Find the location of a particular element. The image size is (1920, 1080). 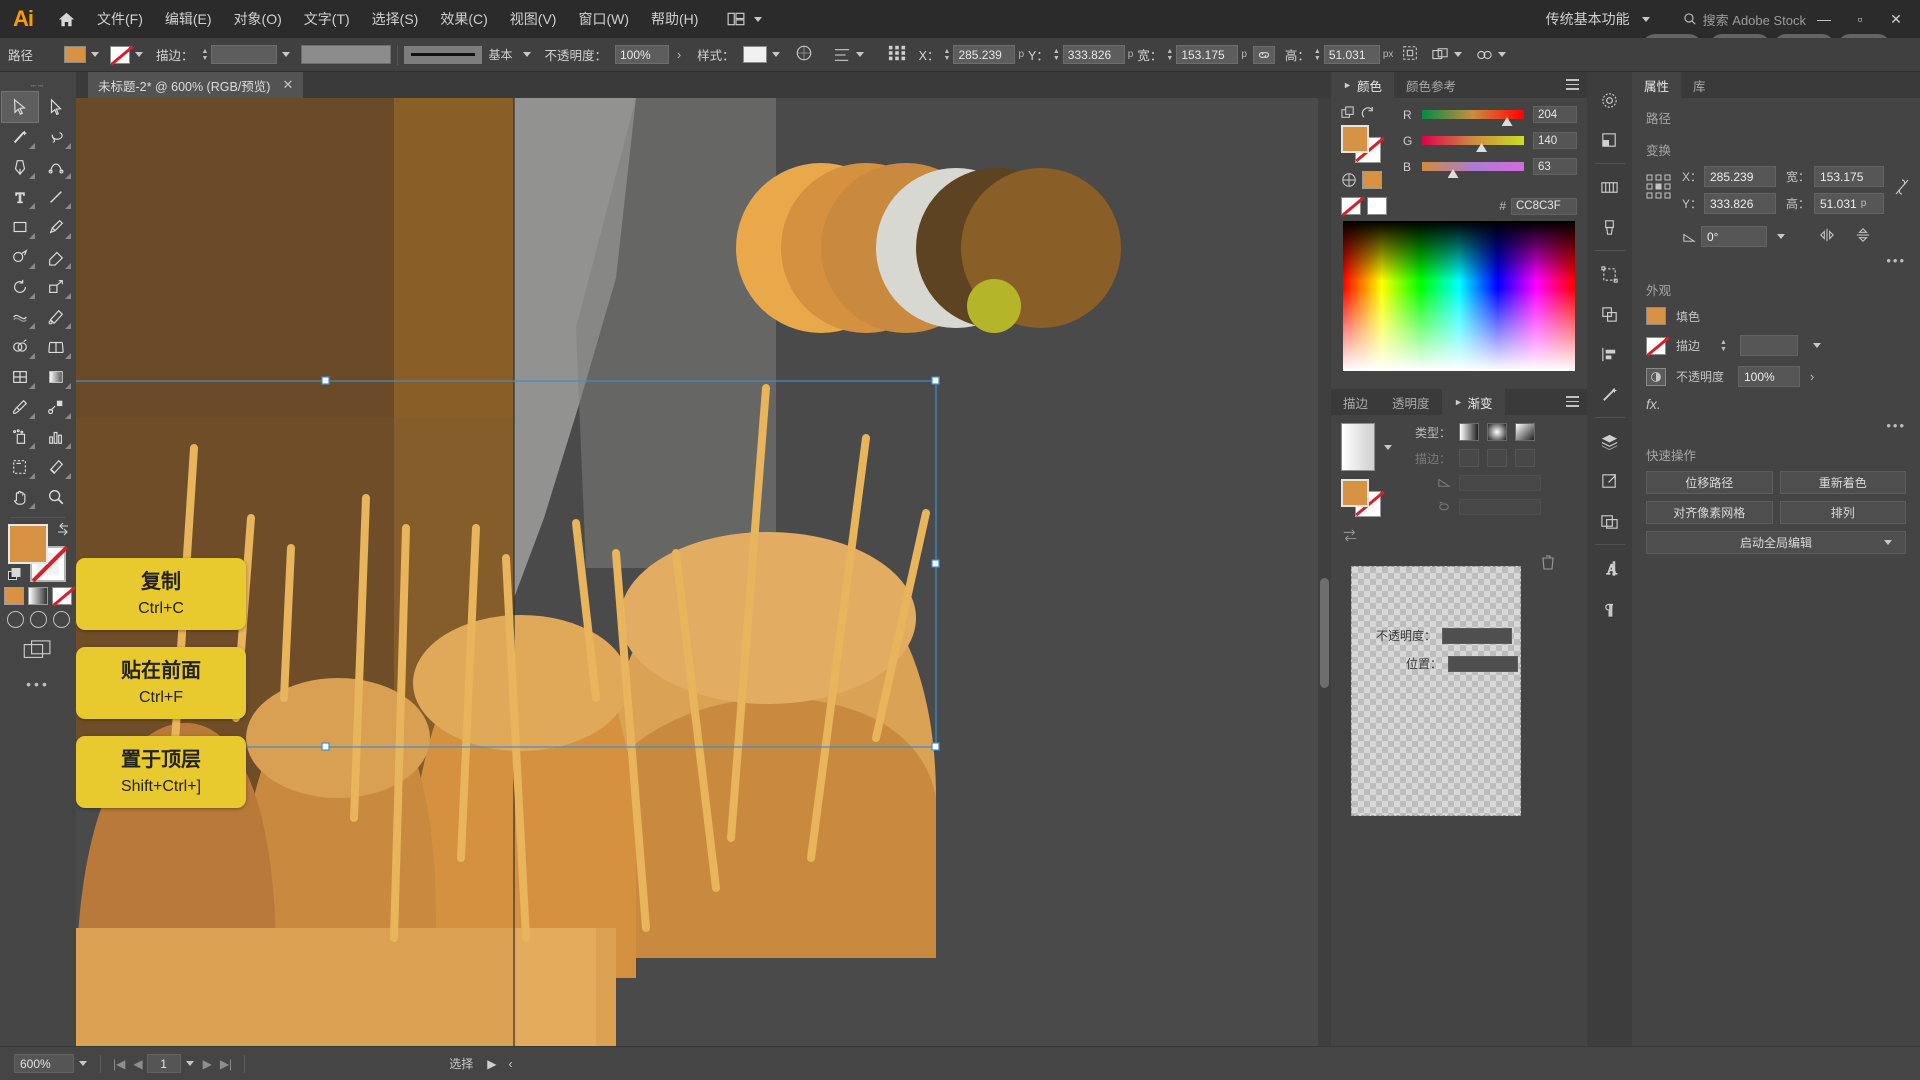

gradient-stop-editor: 不透明度： 位置： is located at coordinates (1436, 691).